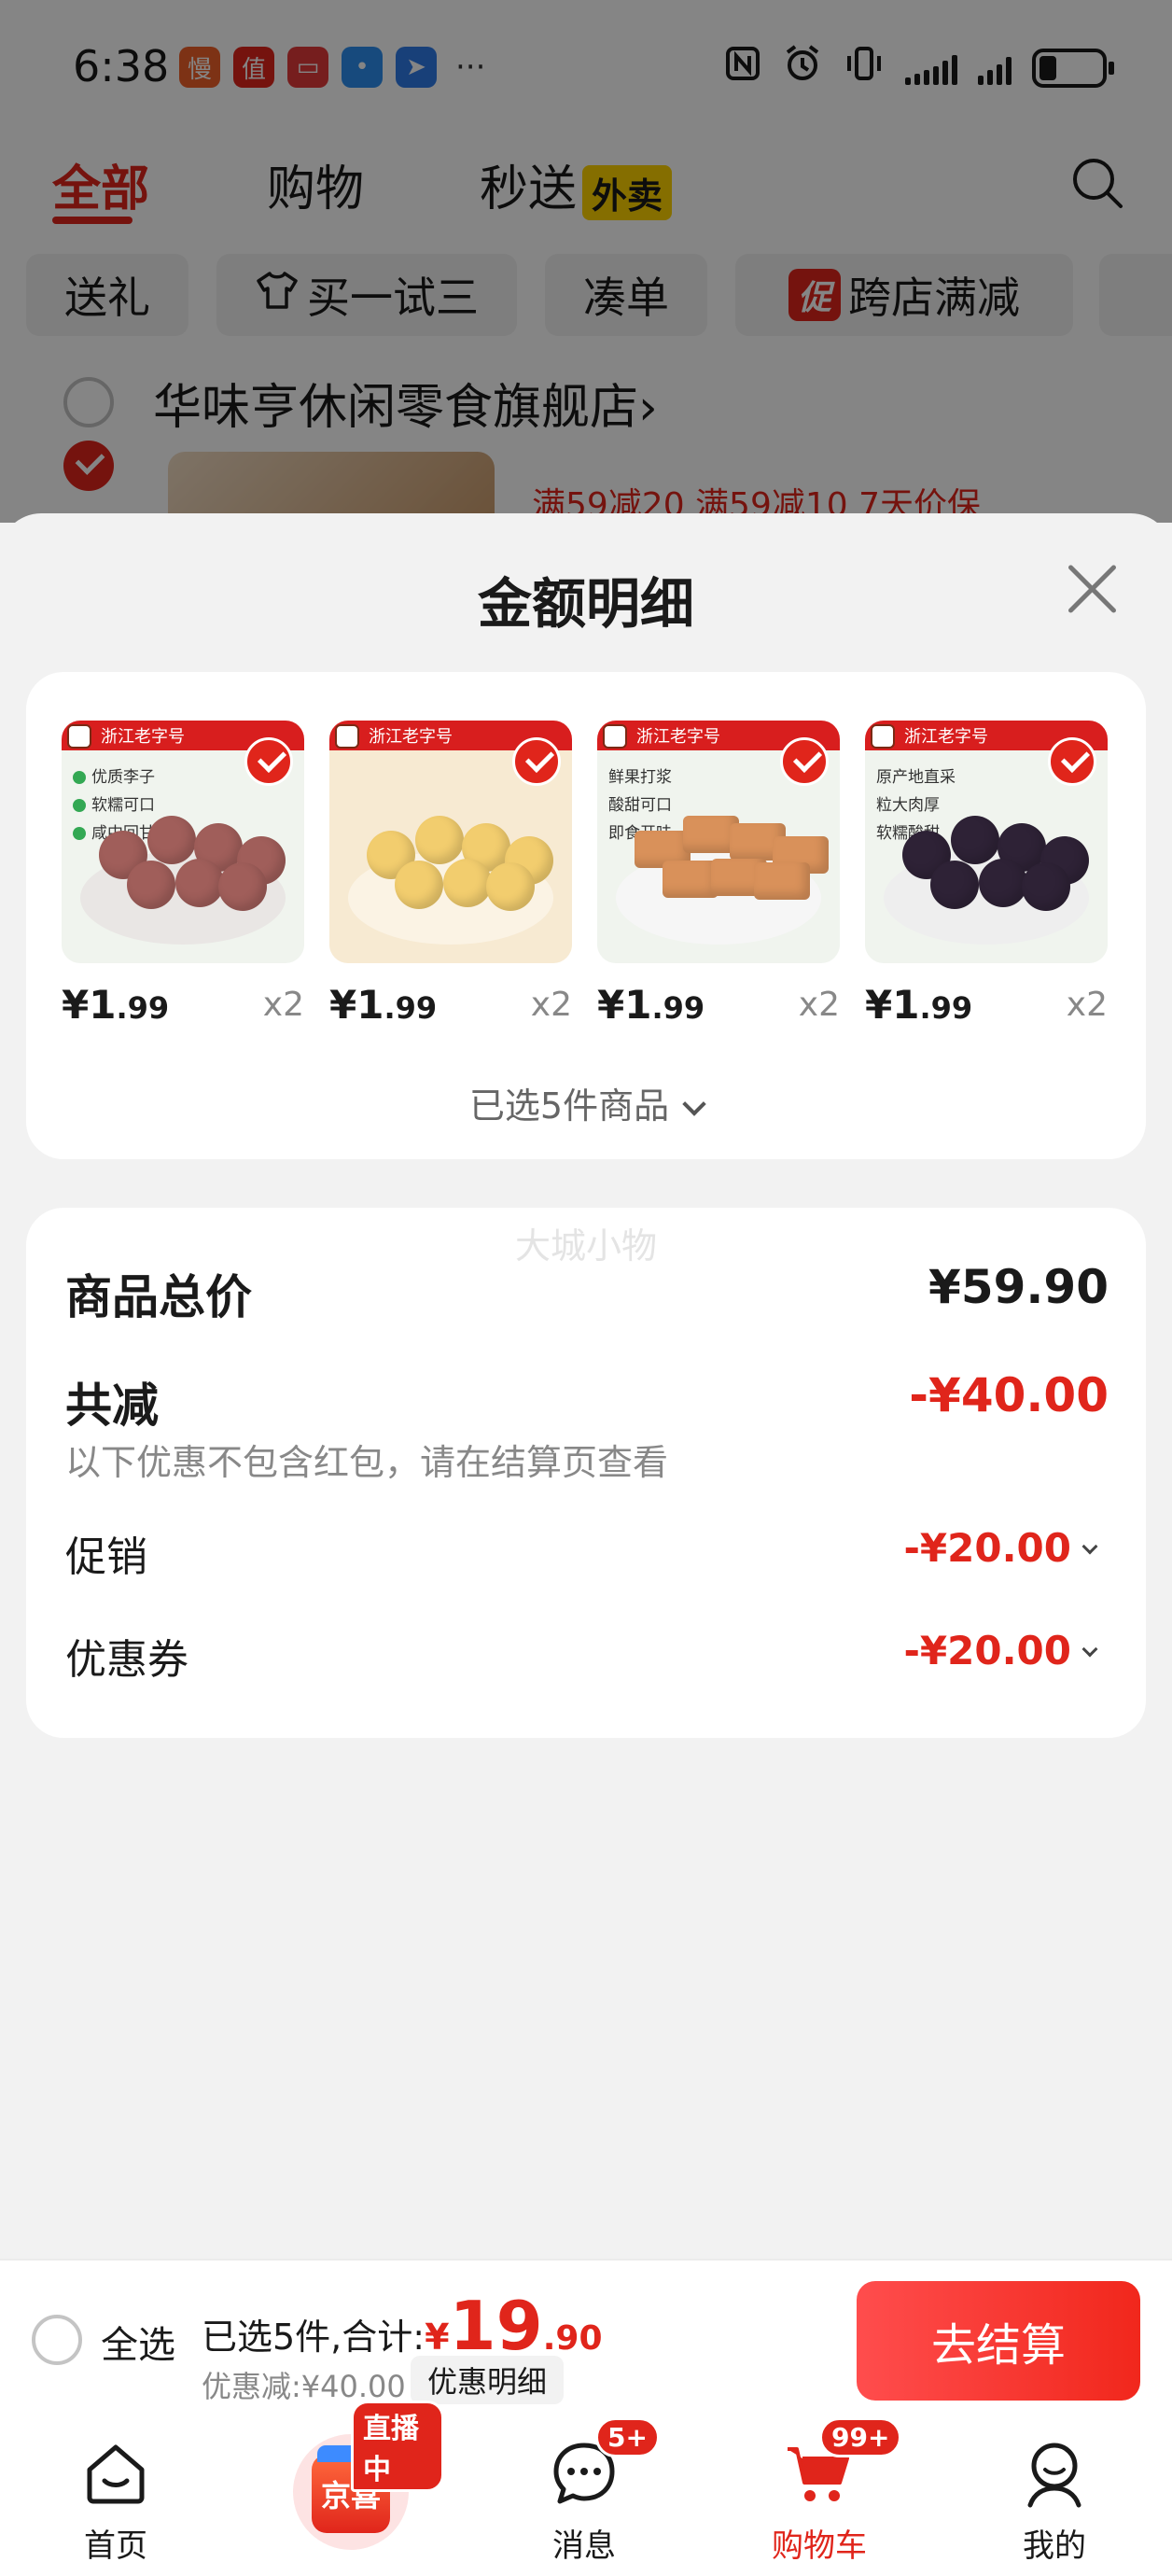 The width and height of the screenshot is (1172, 2576). I want to click on tab-jingxi-live: 京喜 直播中, so click(351, 2488).